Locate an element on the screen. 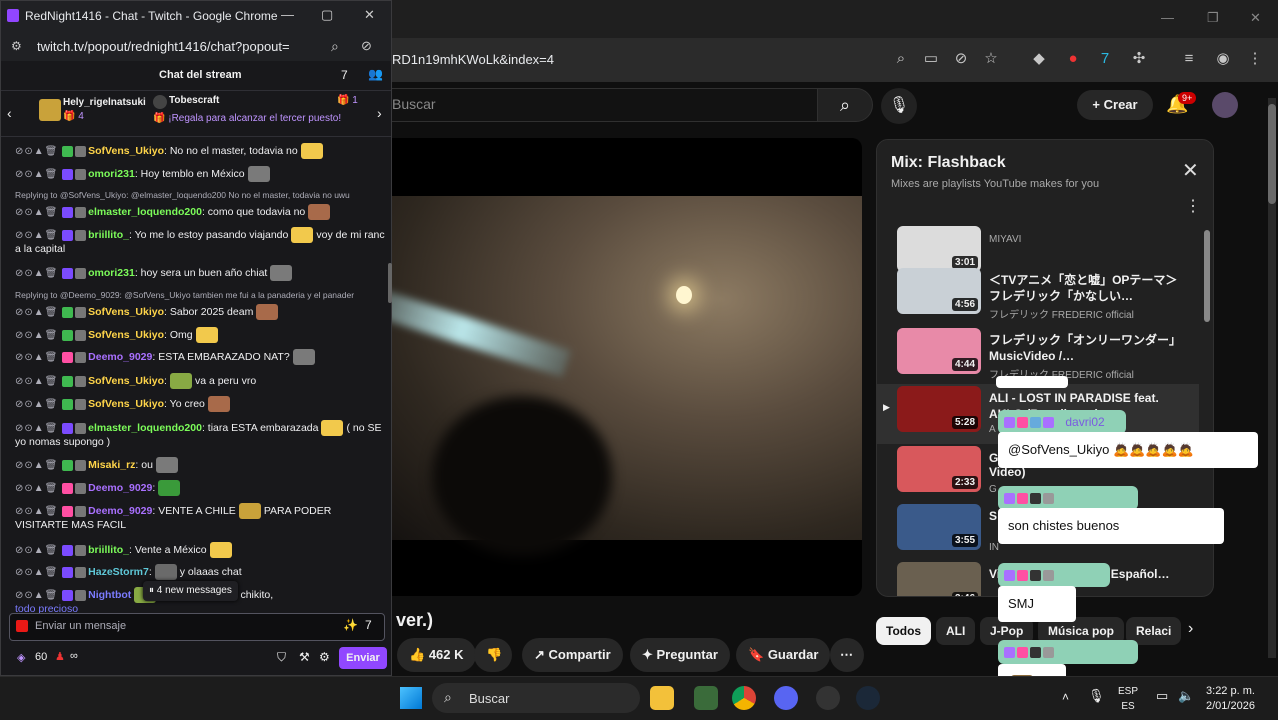 This screenshot has width=1278, height=720. maximize-icon: ❐ is located at coordinates (1213, 18).